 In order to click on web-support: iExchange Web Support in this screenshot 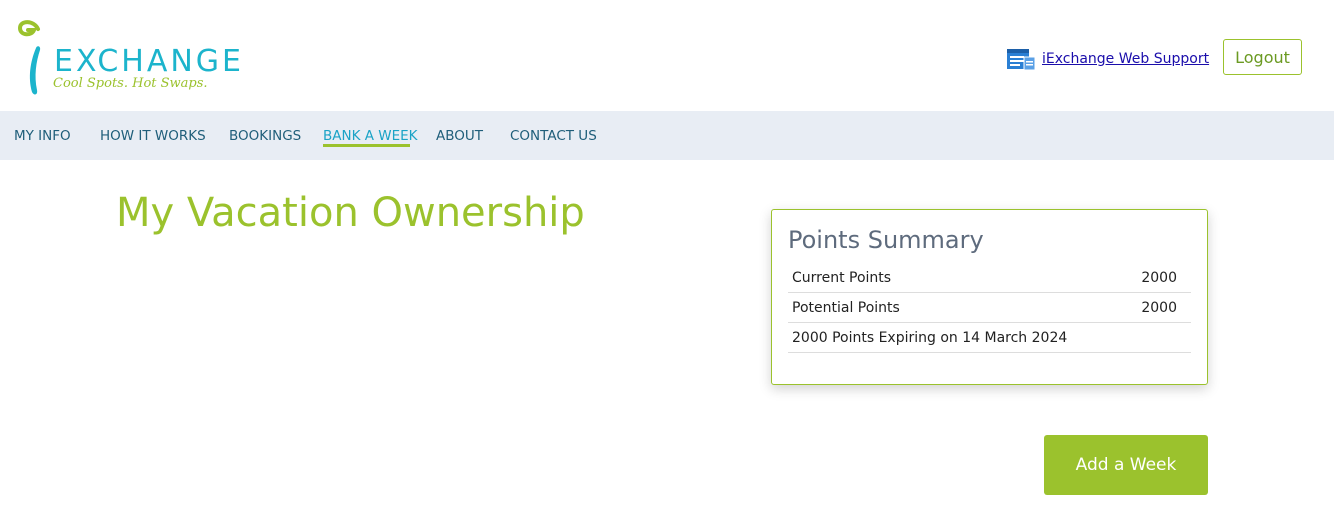, I will do `click(1107, 59)`.